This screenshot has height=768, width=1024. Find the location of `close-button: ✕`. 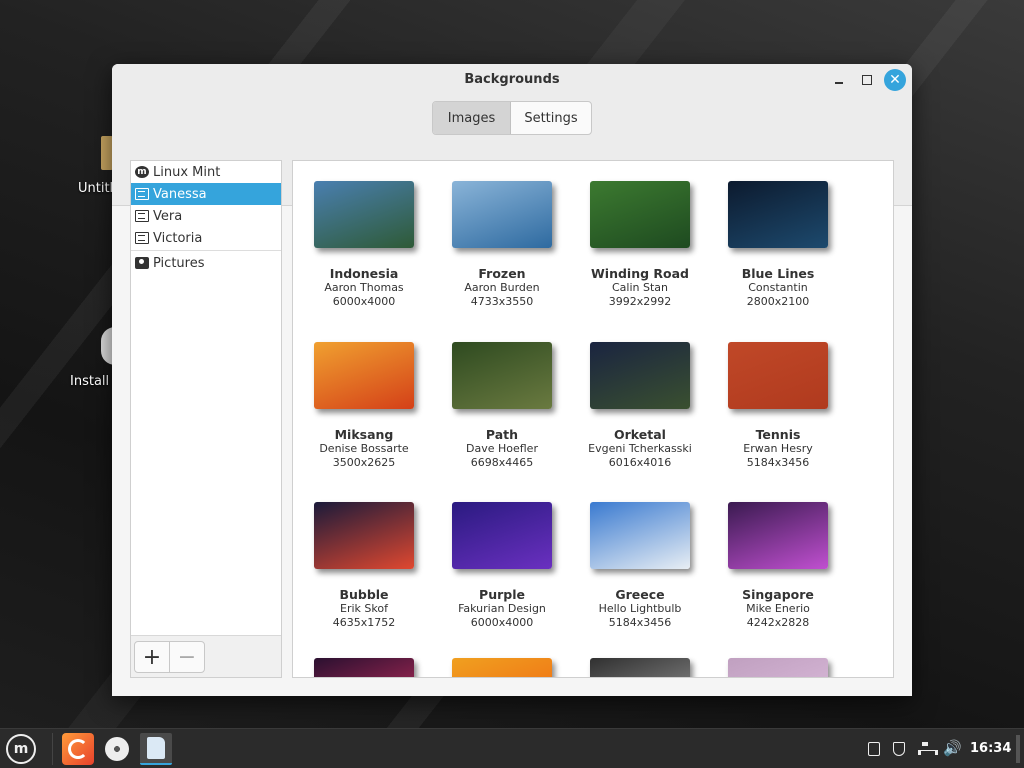

close-button: ✕ is located at coordinates (895, 80).